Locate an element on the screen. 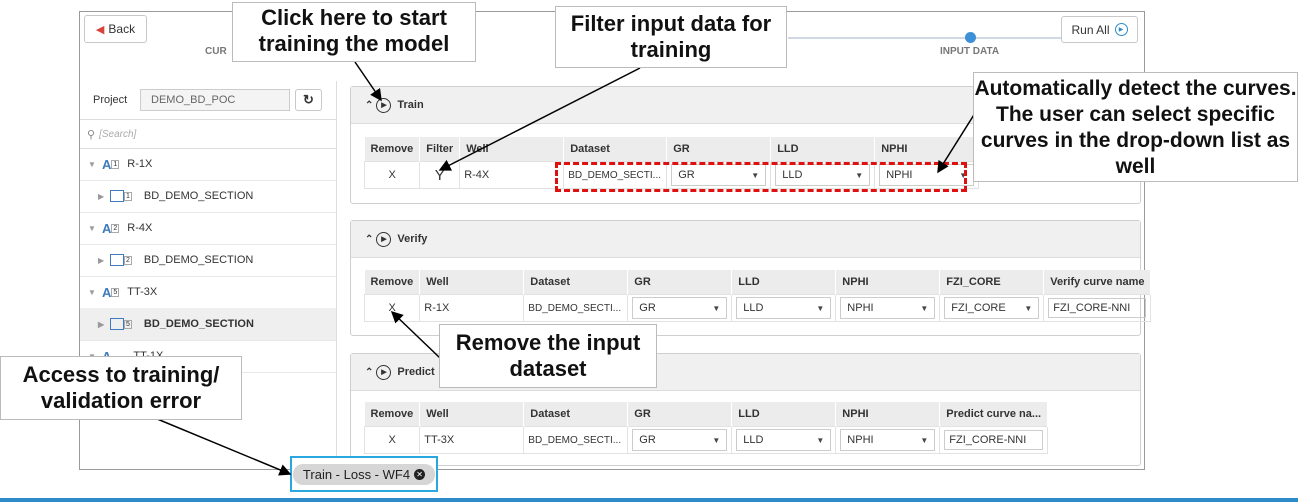 Image resolution: width=1298 pixels, height=502 pixels. train-loss-tab: Train - Loss - WF4 ✕ is located at coordinates (364, 474).